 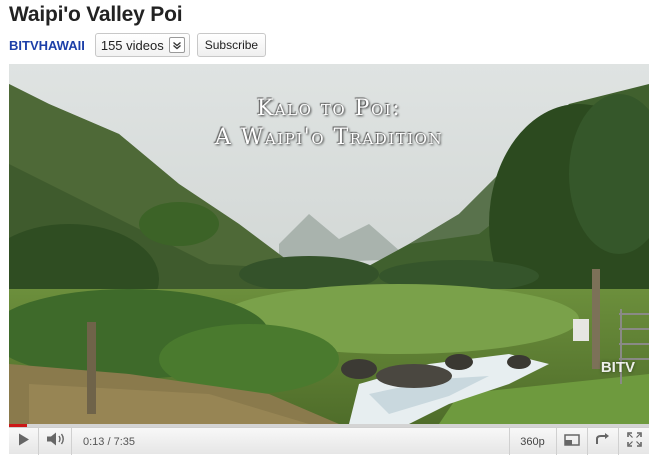 I want to click on popout-icon, so click(x=603, y=441).